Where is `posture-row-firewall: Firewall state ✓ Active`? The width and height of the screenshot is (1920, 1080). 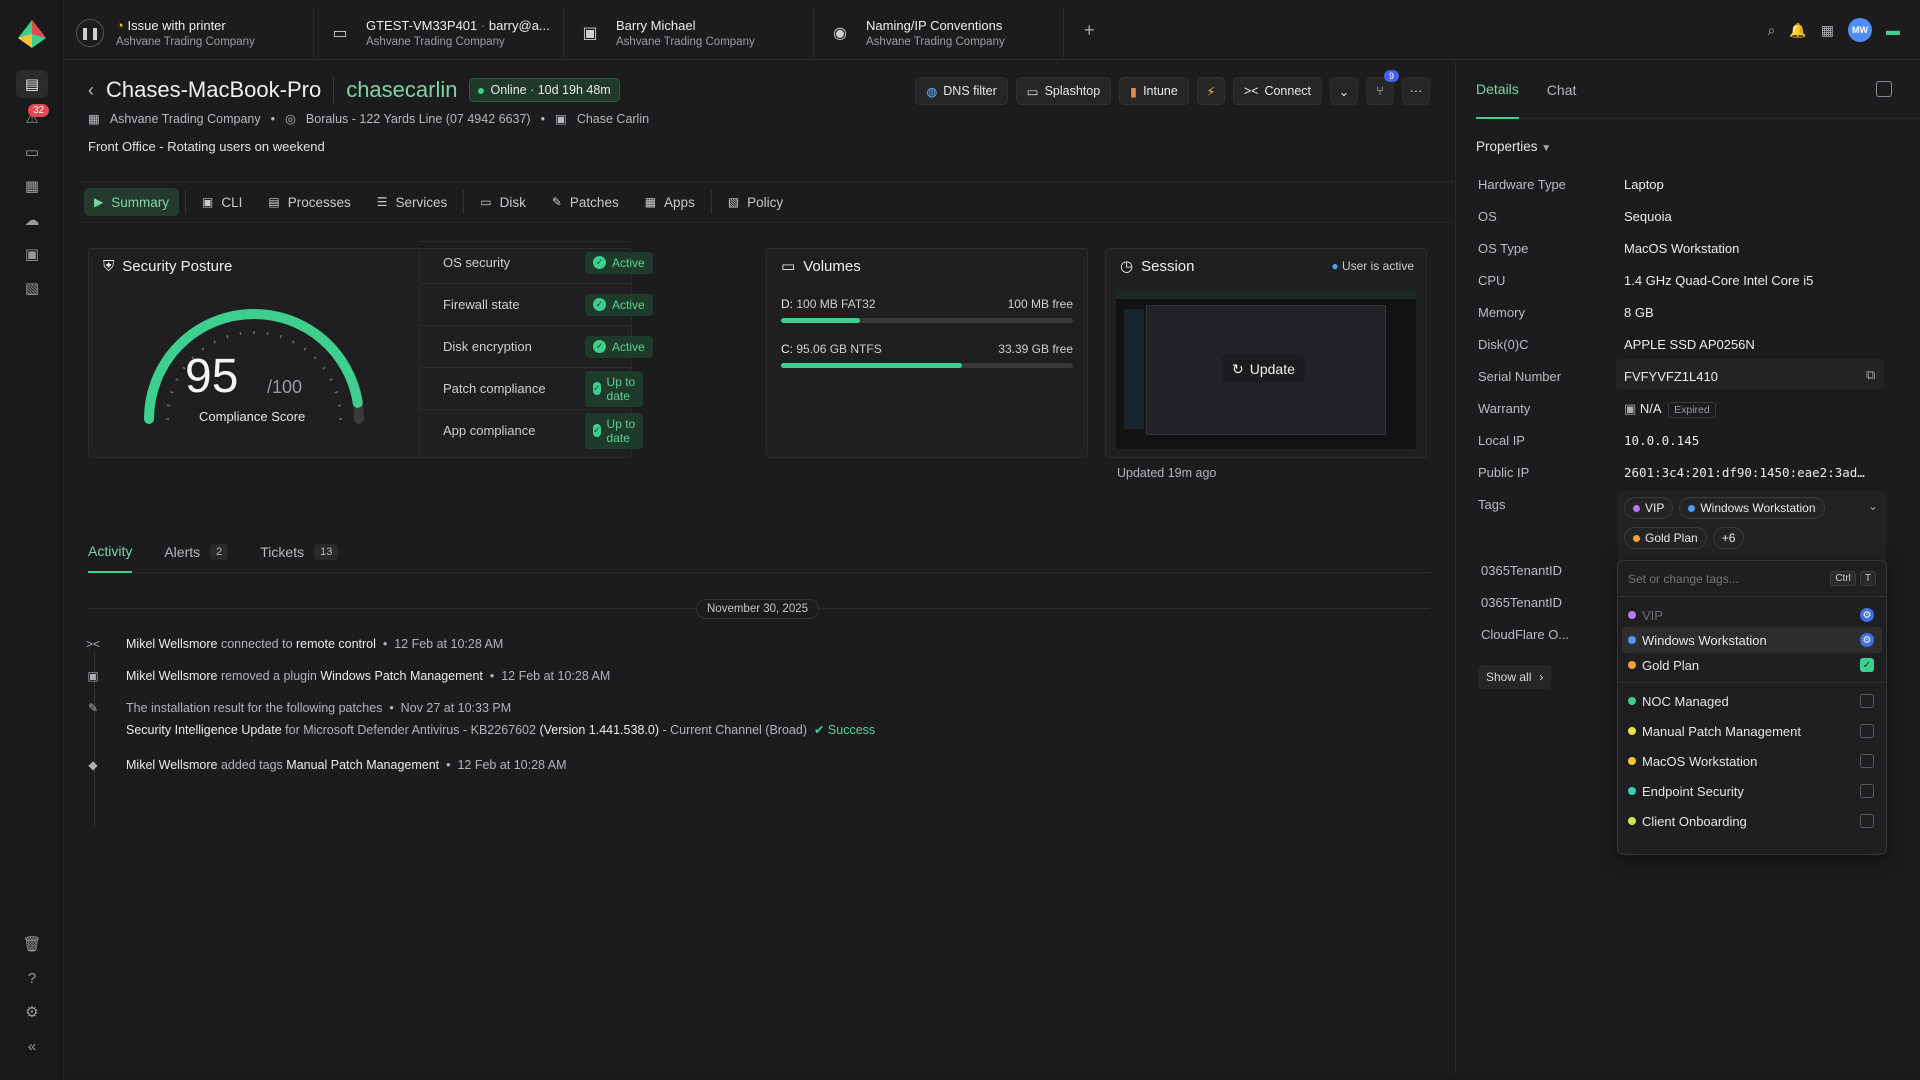 posture-row-firewall: Firewall state ✓ Active is located at coordinates (536, 304).